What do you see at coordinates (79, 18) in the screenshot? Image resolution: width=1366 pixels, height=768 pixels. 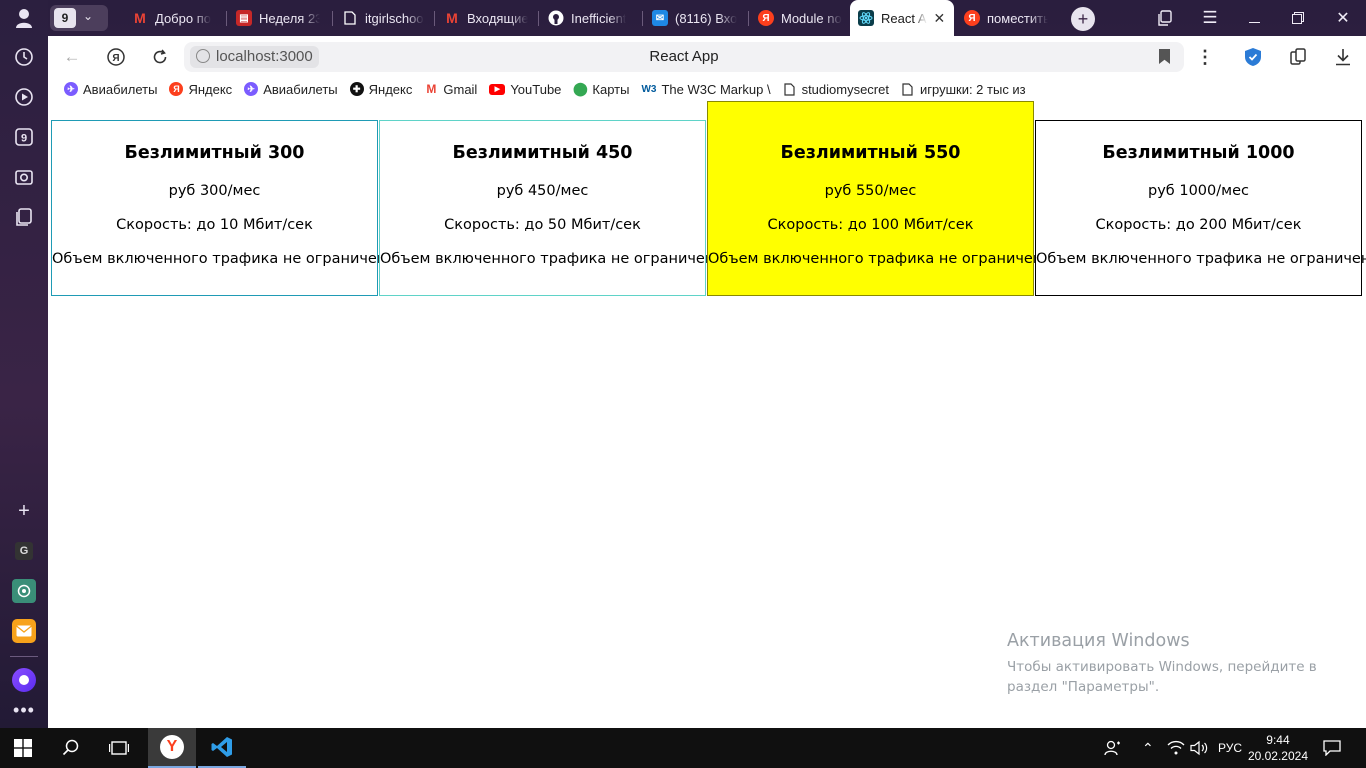 I see `tab-group-button: 9 ⌄` at bounding box center [79, 18].